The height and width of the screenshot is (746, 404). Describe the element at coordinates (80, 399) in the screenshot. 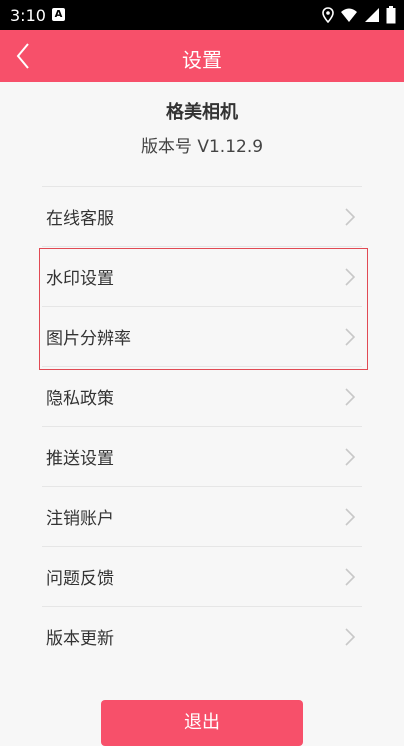

I see `menu-item-label: 隐私政策` at that location.